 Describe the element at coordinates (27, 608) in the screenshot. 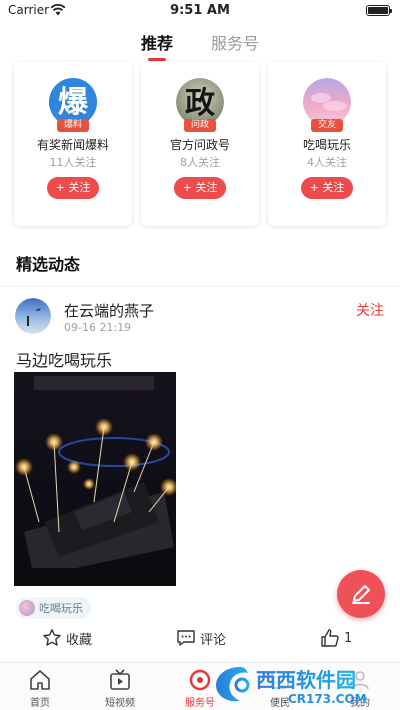

I see `channel-avatar-icon` at that location.